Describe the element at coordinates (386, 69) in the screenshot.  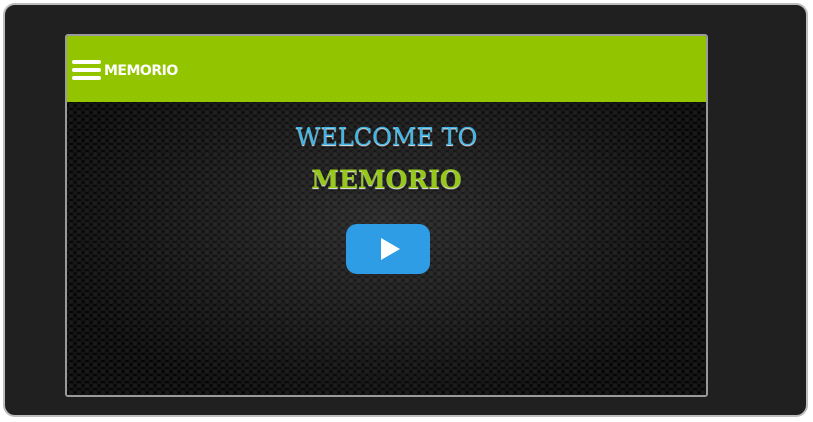
I see `top-bar: MEMORIO` at that location.